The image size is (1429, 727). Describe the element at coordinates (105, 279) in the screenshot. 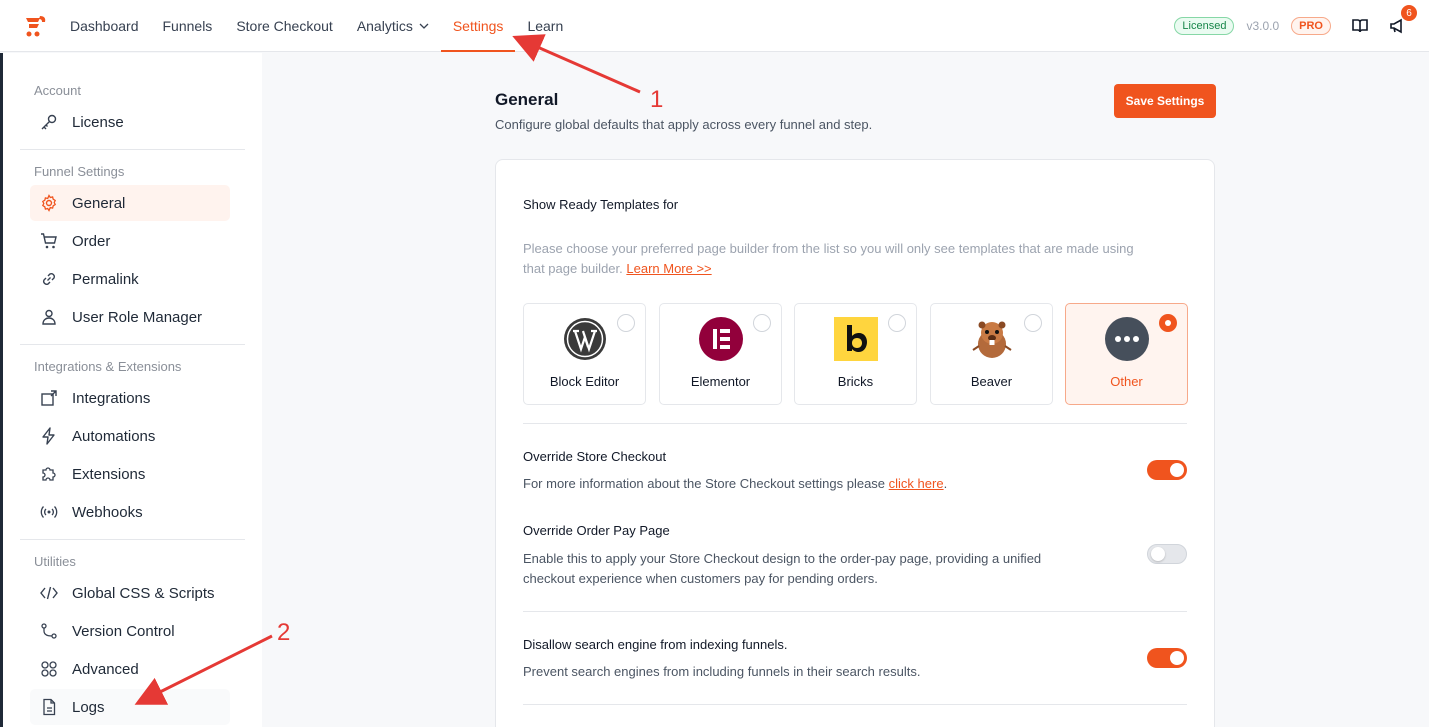

I see `sidebar-item-label: Permalink` at that location.